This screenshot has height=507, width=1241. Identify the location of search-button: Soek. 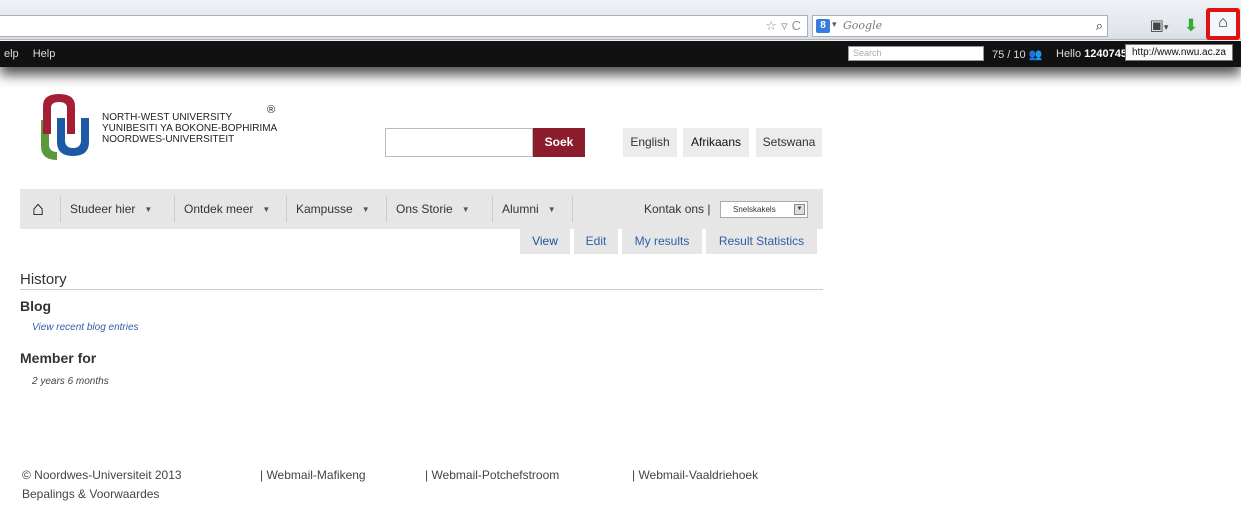
(559, 142).